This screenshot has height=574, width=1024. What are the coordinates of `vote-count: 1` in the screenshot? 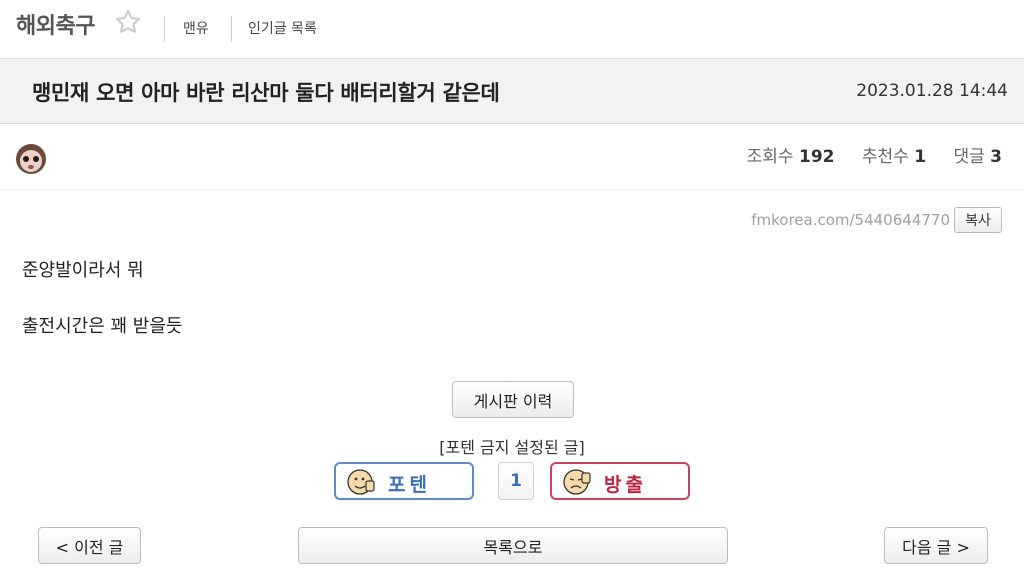 It's located at (516, 481).